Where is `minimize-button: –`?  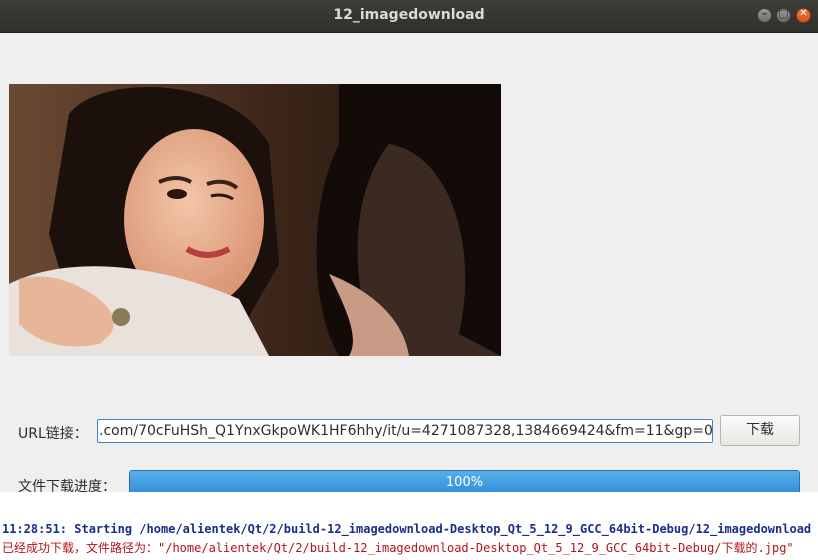 minimize-button: – is located at coordinates (764, 15).